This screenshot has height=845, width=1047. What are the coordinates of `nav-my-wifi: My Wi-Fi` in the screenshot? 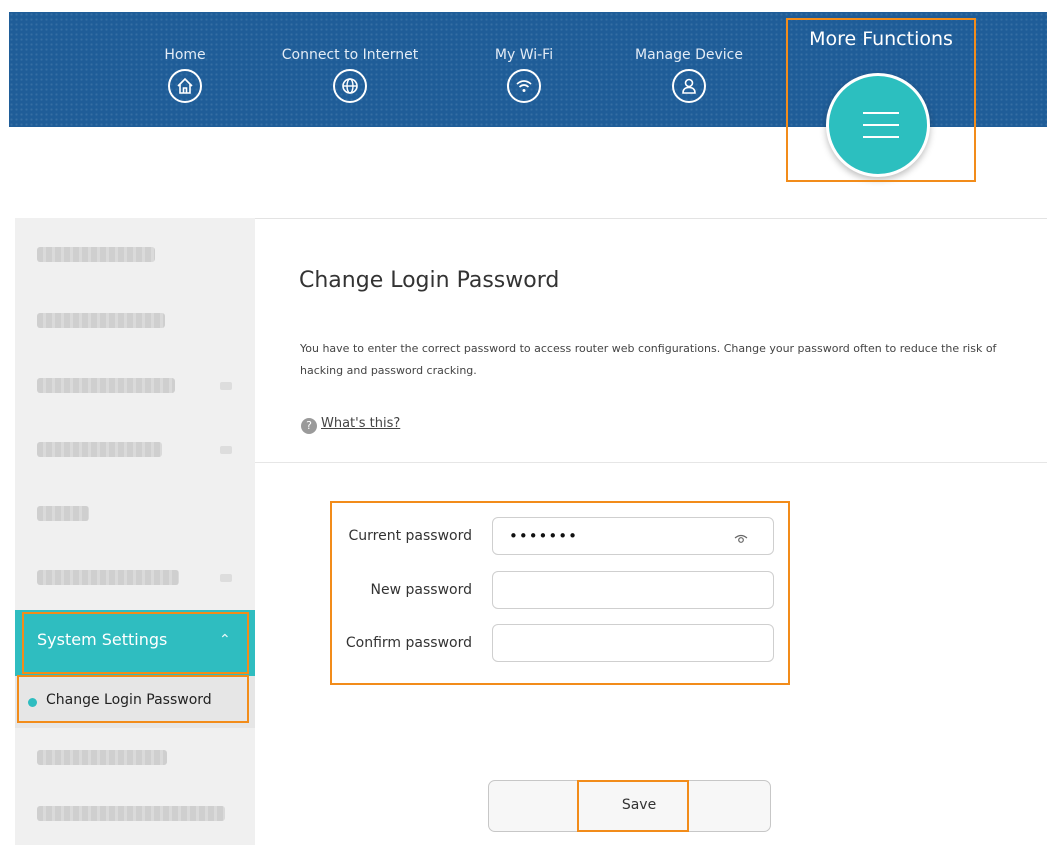 It's located at (524, 57).